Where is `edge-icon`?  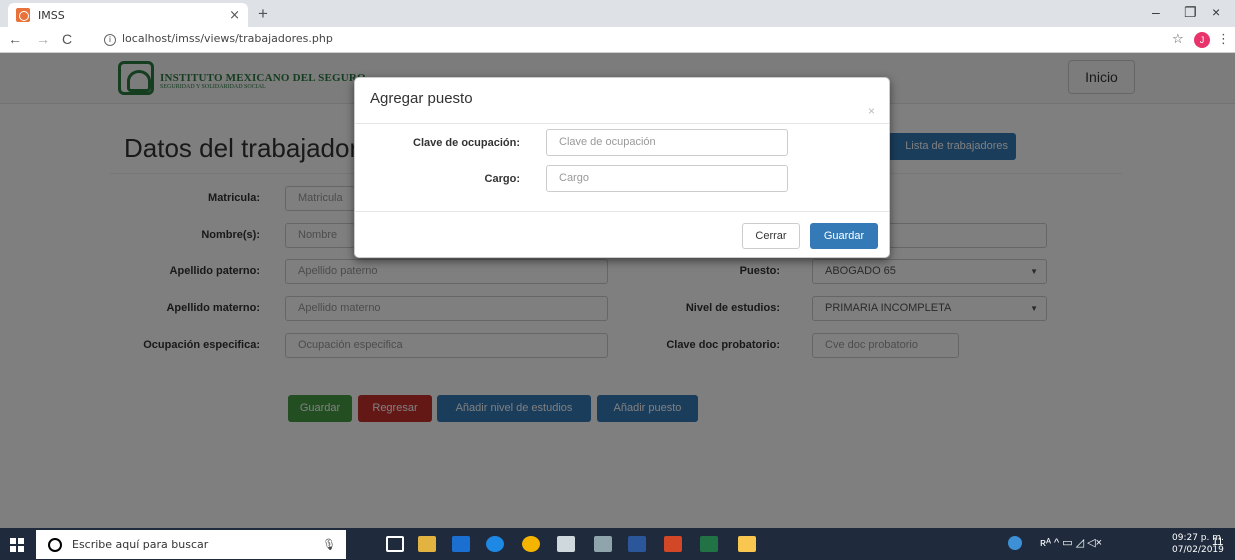
edge-icon is located at coordinates (495, 544).